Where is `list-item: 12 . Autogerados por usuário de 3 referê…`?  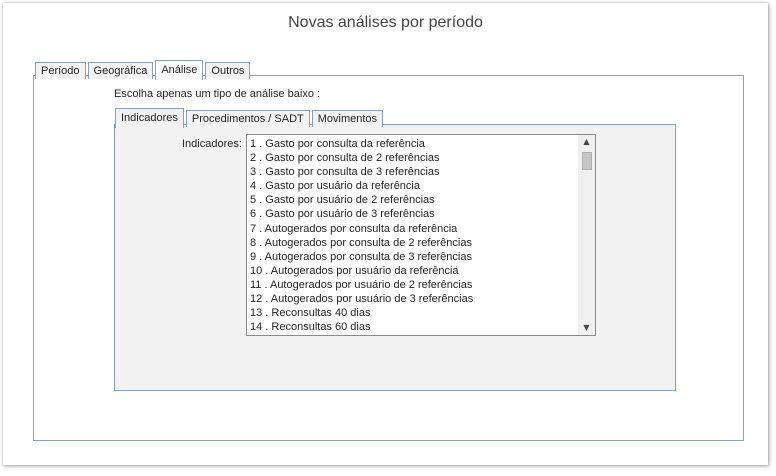
list-item: 12 . Autogerados por usuário de 3 referê… is located at coordinates (412, 299).